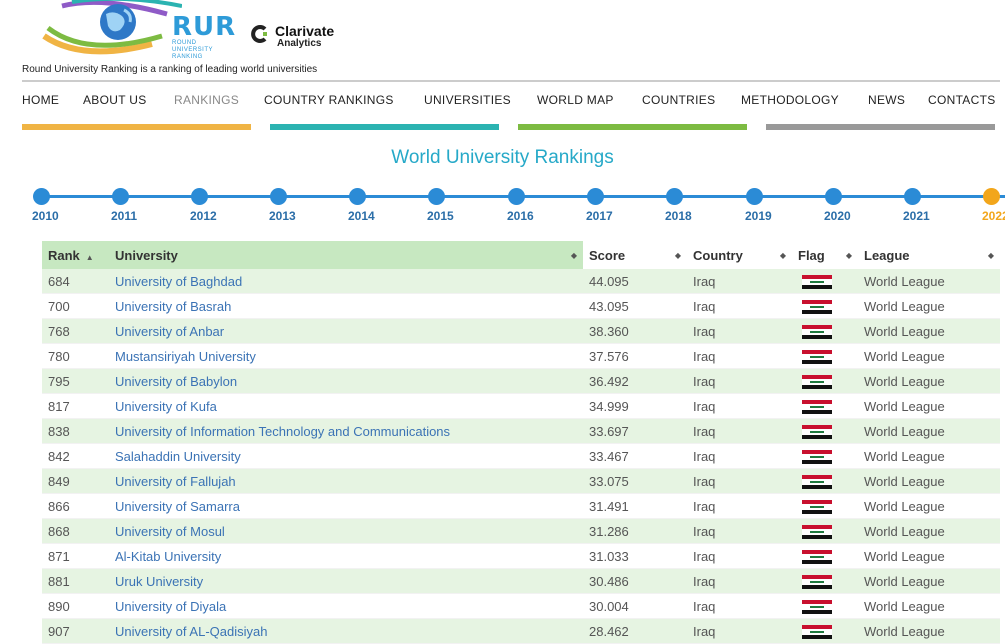  What do you see at coordinates (282, 216) in the screenshot?
I see `timeline-year-2013: 2013` at bounding box center [282, 216].